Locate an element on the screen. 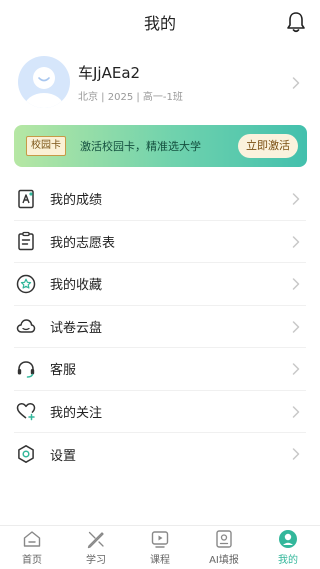  campus-card-banner: 校园卡 激活校园卡，精准选大学 立即激活 is located at coordinates (160, 146).